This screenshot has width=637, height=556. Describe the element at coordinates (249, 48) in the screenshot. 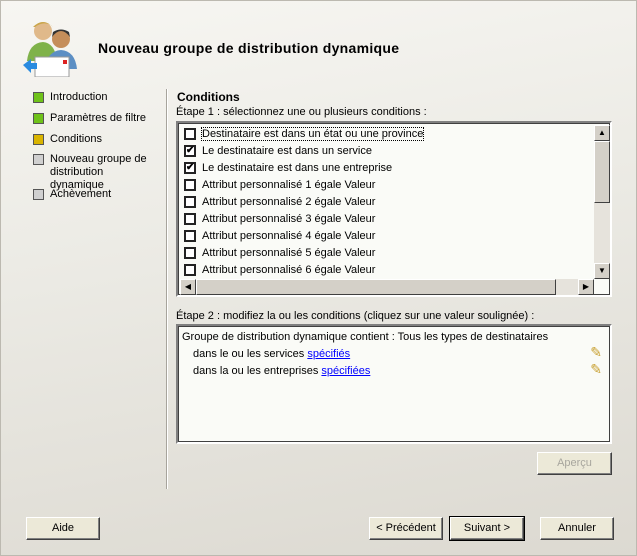

I see `wizard-title: Nouveau groupe de distribution dynamique` at that location.